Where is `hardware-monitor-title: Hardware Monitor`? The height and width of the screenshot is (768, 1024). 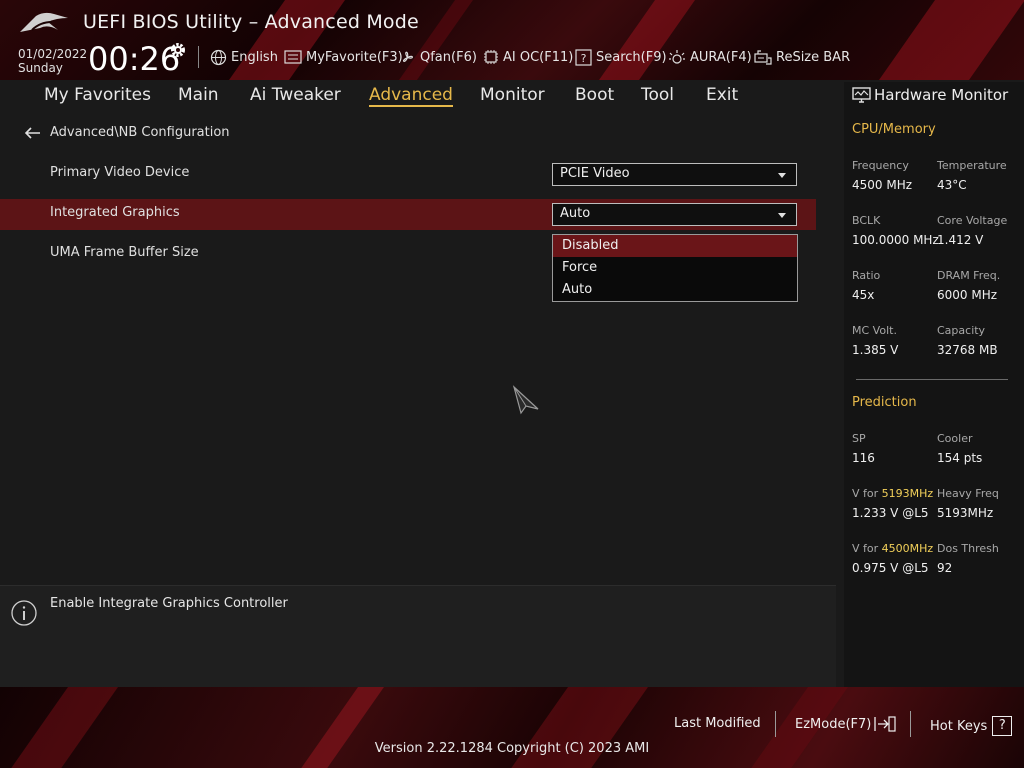 hardware-monitor-title: Hardware Monitor is located at coordinates (930, 95).